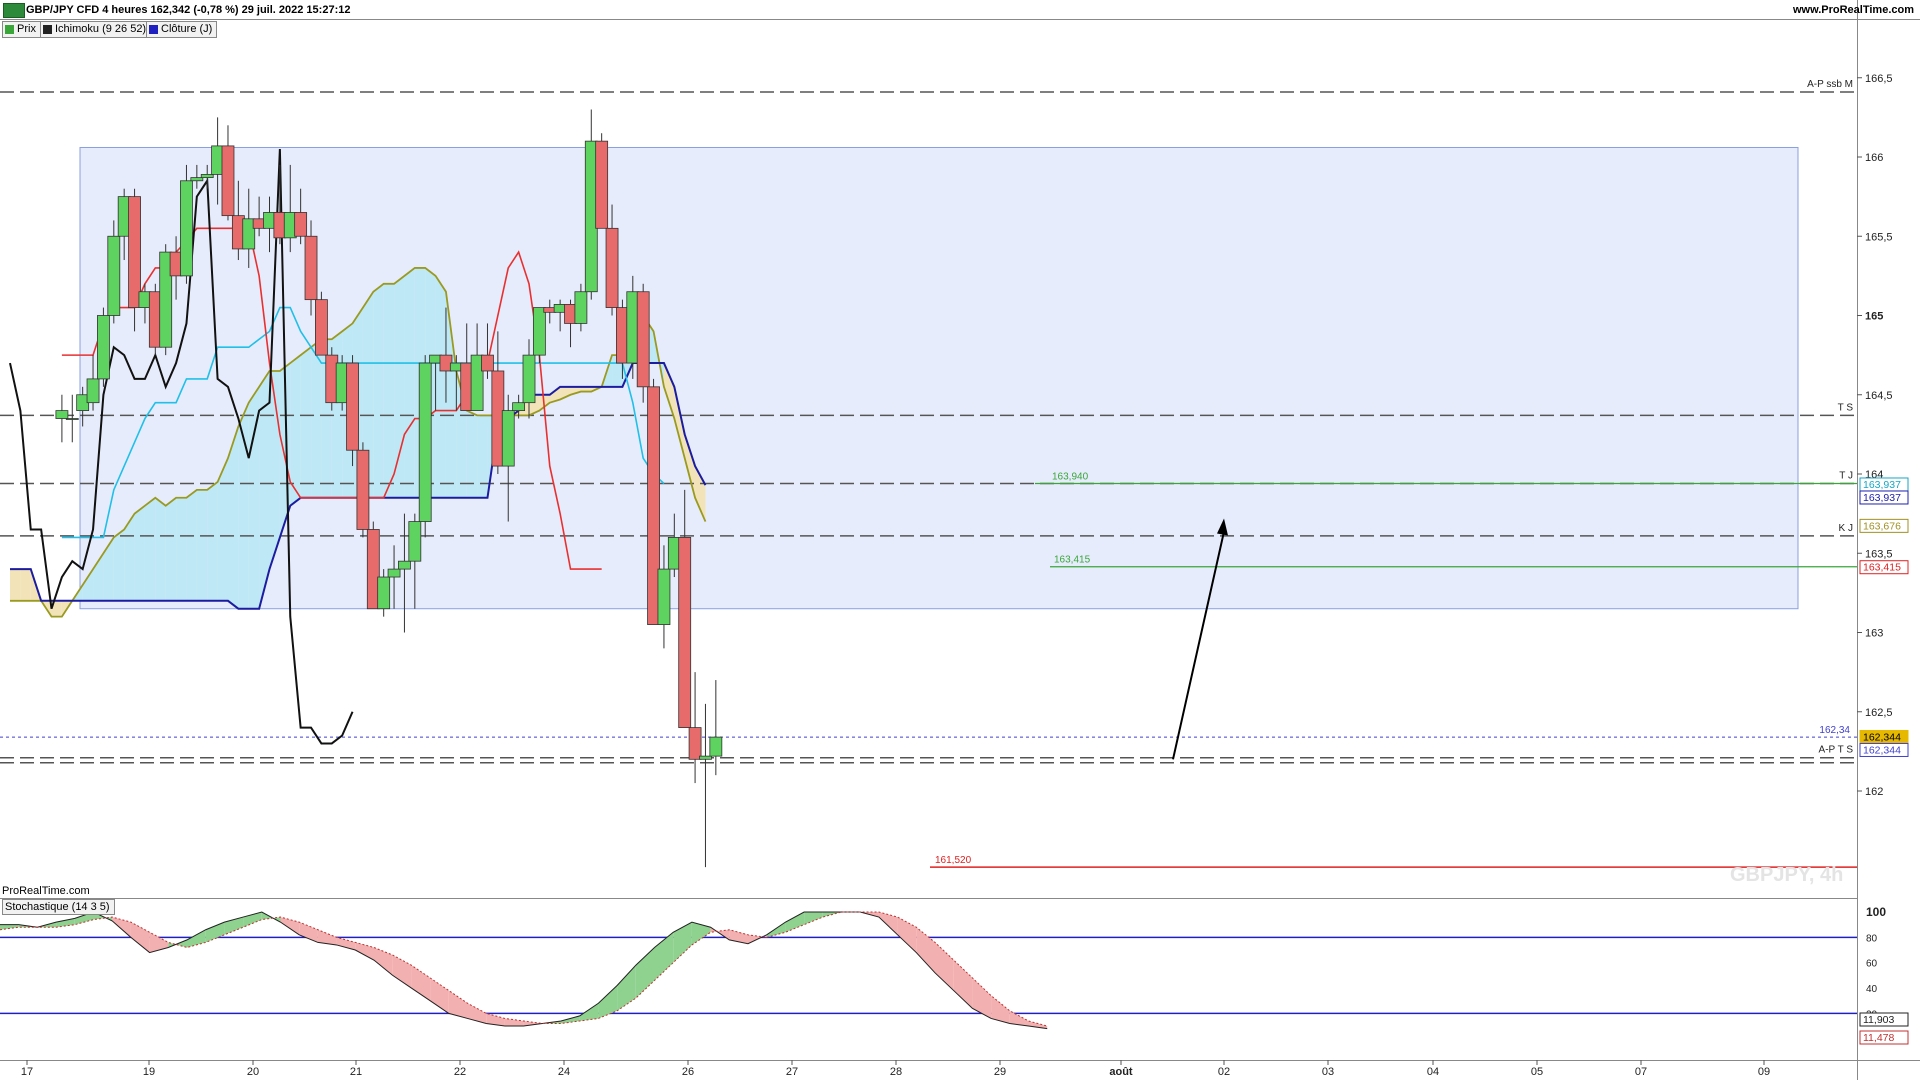 Image resolution: width=1920 pixels, height=1080 pixels. I want to click on price-tick-label: 165, so click(1874, 317).